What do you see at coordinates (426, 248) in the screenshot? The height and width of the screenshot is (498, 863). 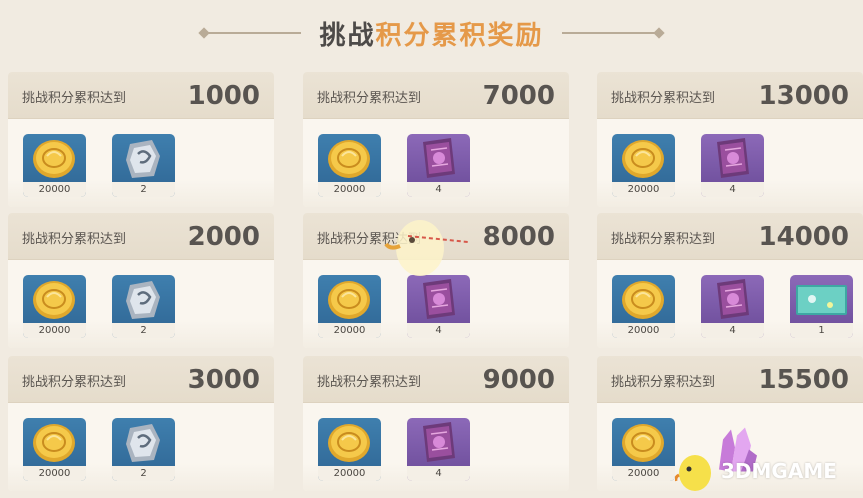 I see `chick-mascot-icon` at bounding box center [426, 248].